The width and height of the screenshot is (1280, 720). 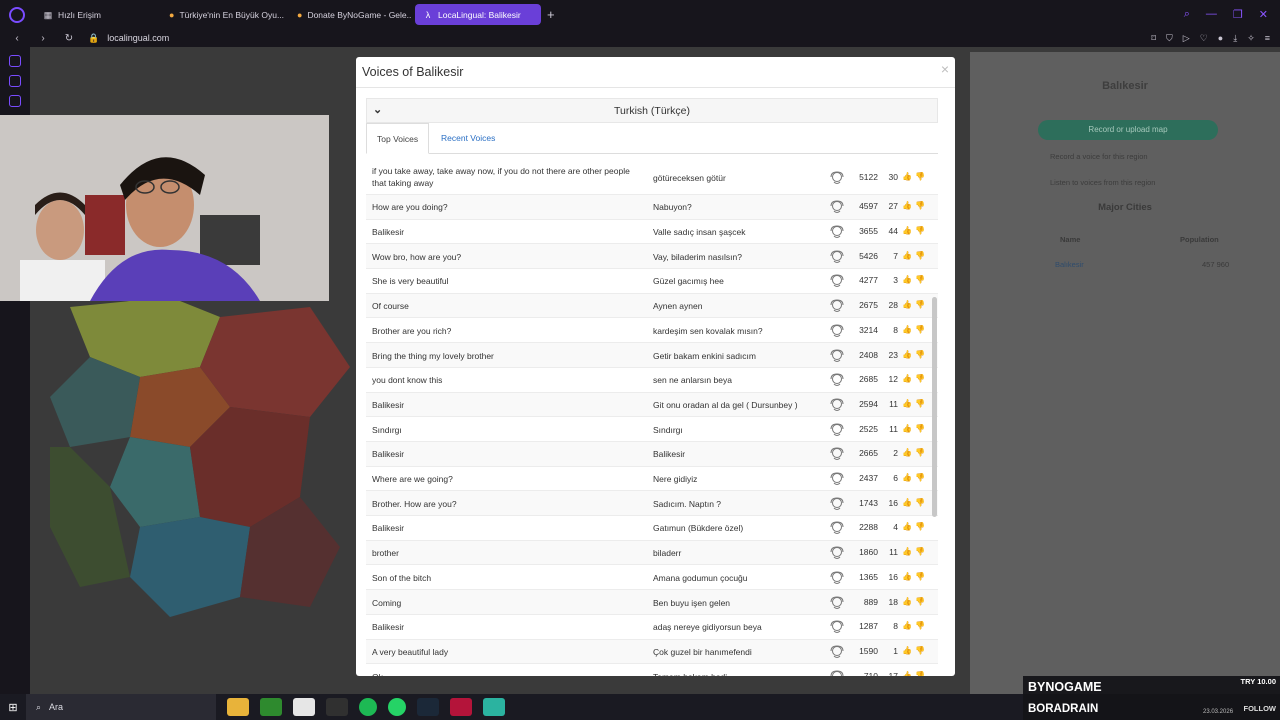 What do you see at coordinates (1128, 130) in the screenshot?
I see `record-button: Record or upload map` at bounding box center [1128, 130].